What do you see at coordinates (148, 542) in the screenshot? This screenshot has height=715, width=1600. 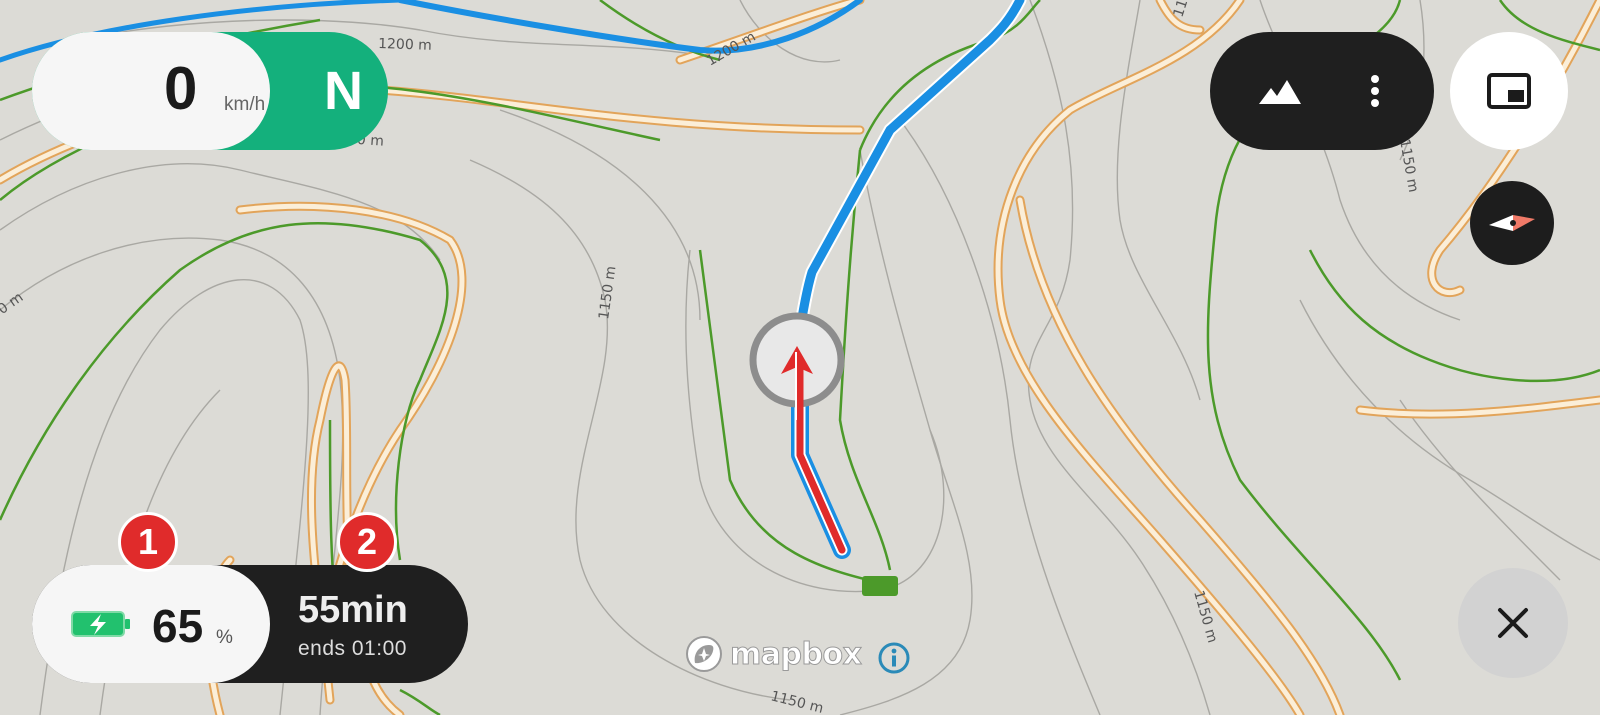 I see `badge-1: 1` at bounding box center [148, 542].